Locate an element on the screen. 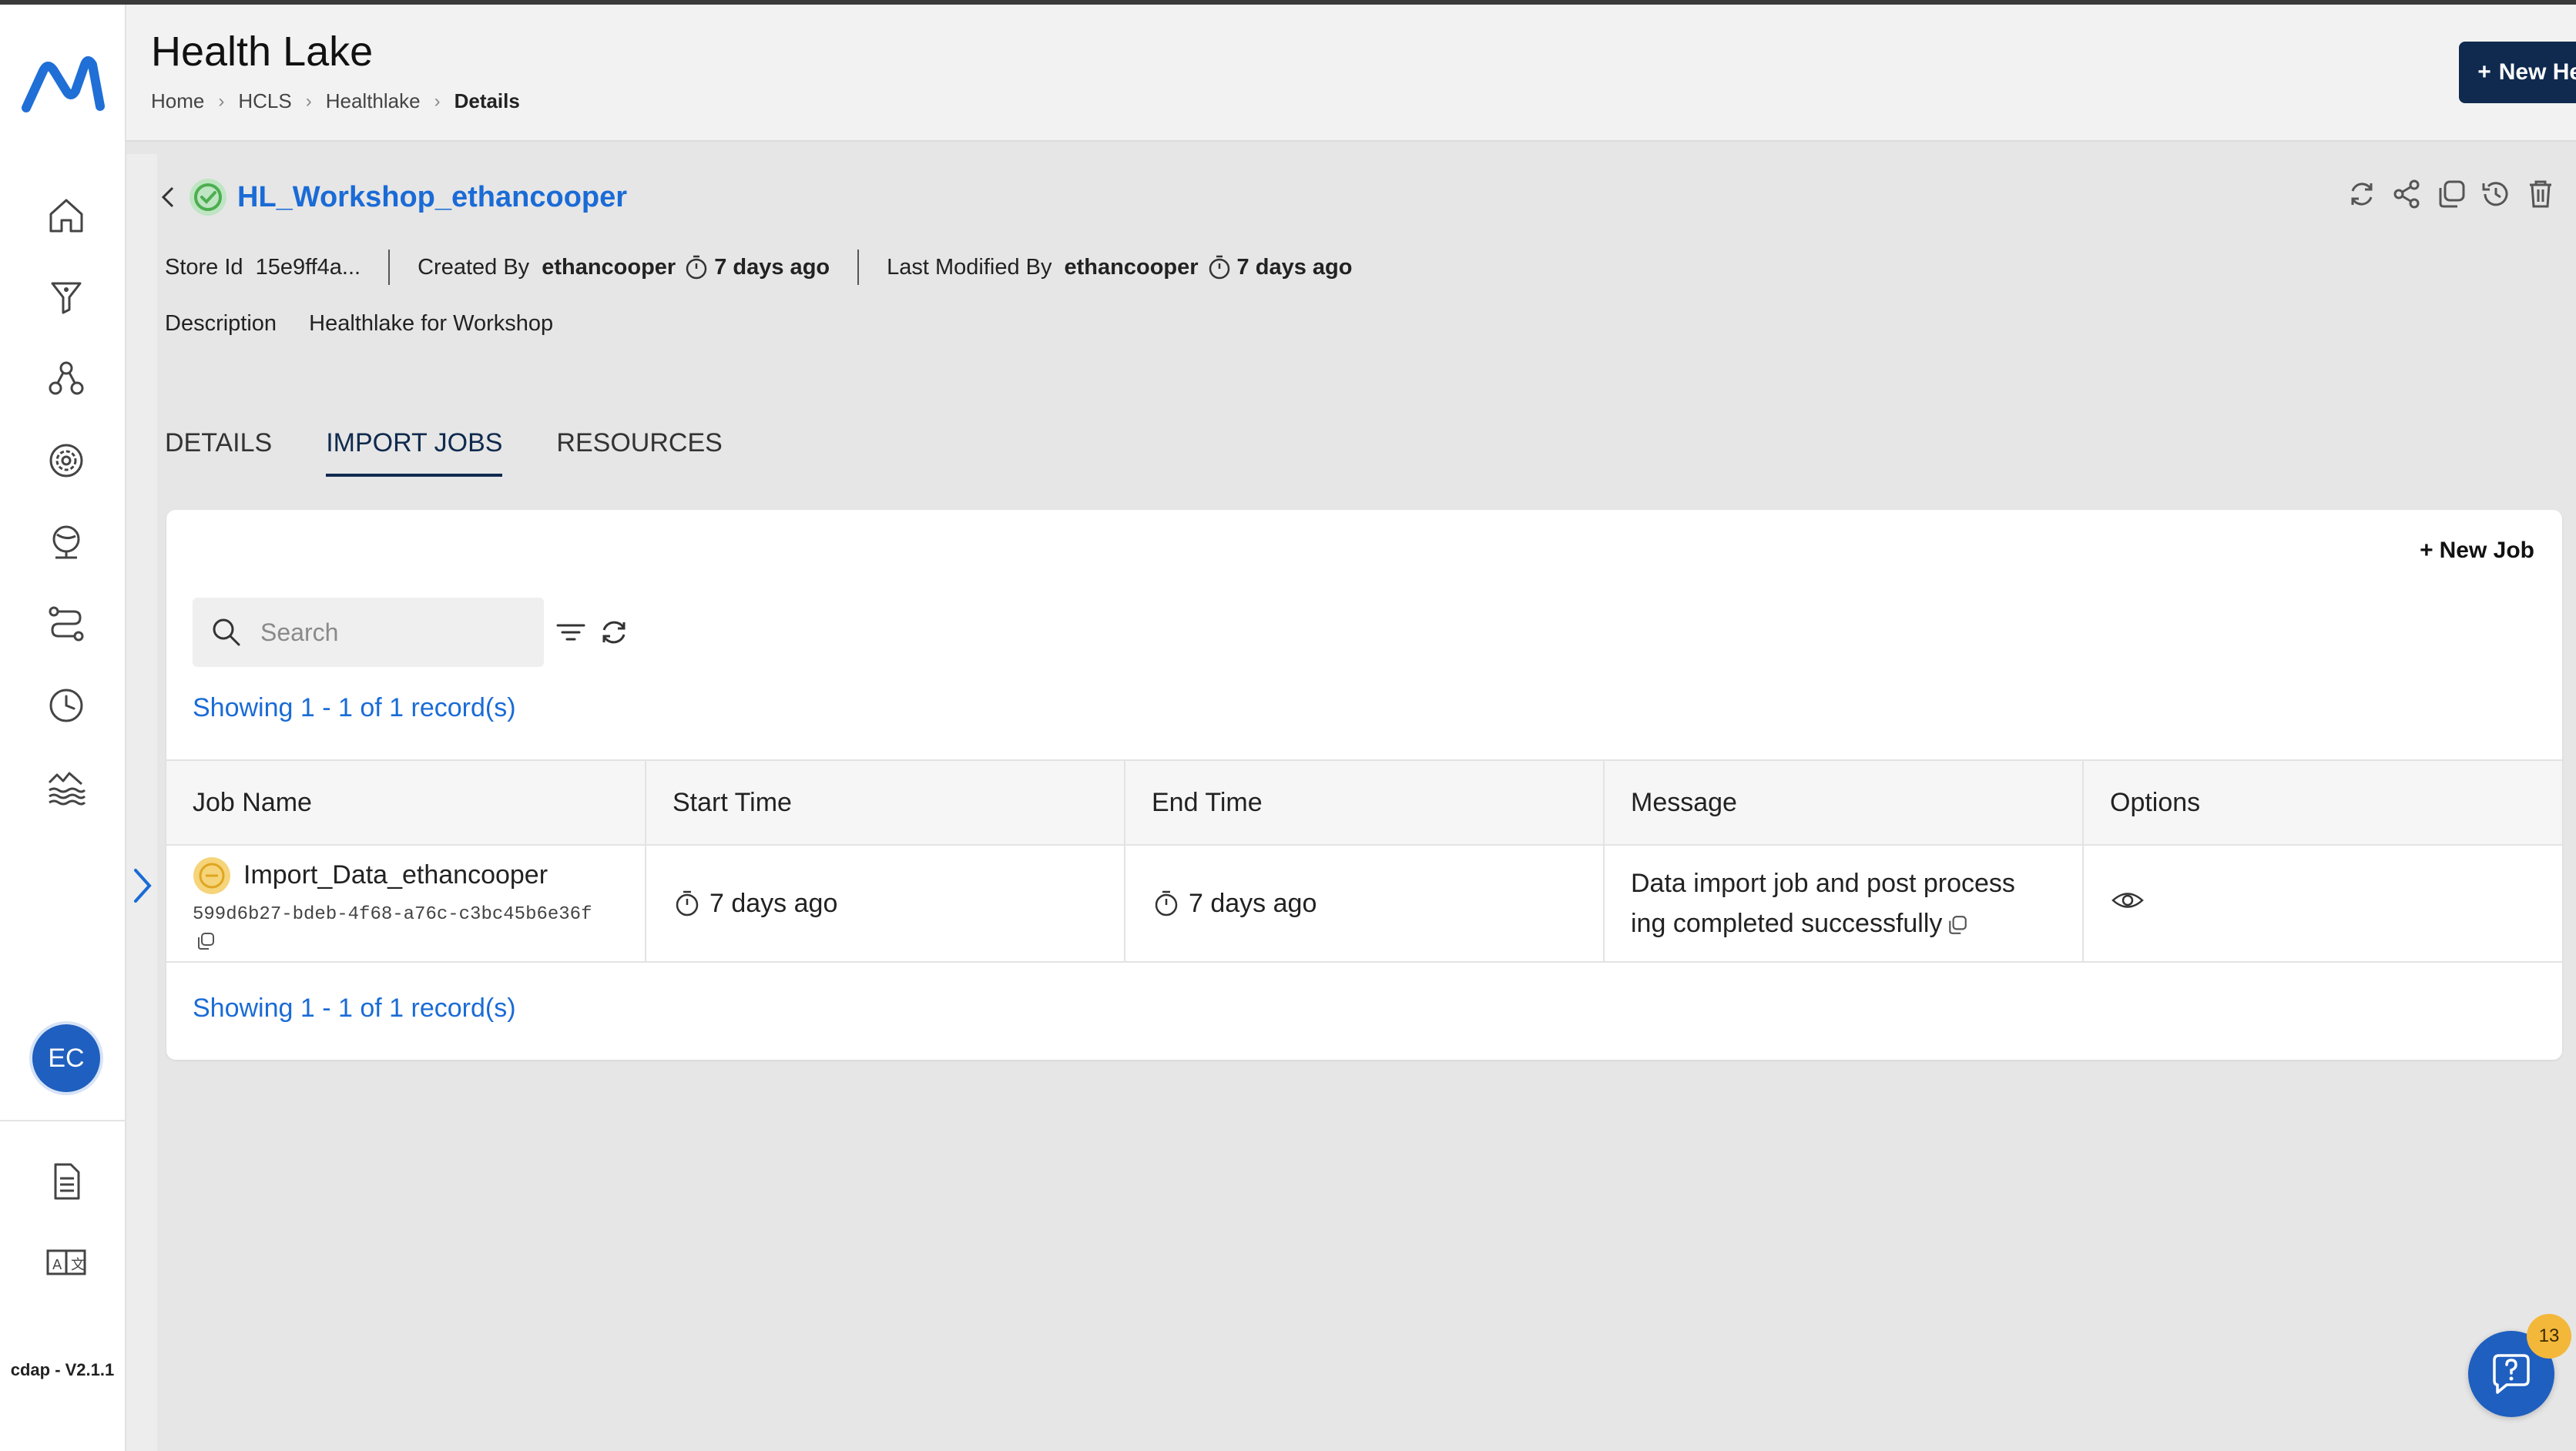 The height and width of the screenshot is (1451, 2576). sidebar-divider is located at coordinates (62, 1120).